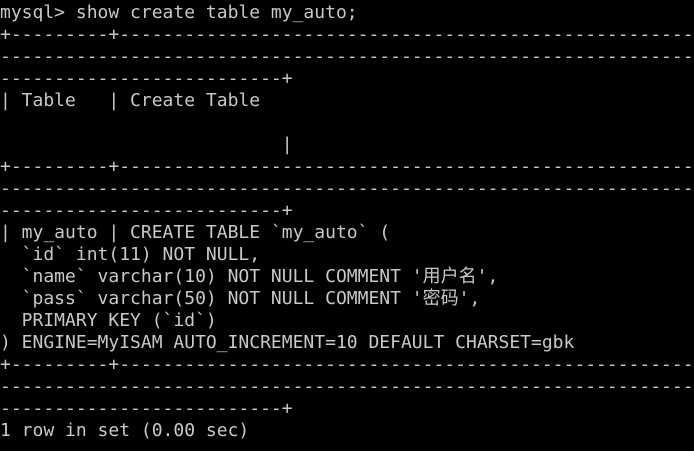 Image resolution: width=694 pixels, height=451 pixels. I want to click on table-data-row: `id` int(11) NOT NULL,, so click(130, 254).